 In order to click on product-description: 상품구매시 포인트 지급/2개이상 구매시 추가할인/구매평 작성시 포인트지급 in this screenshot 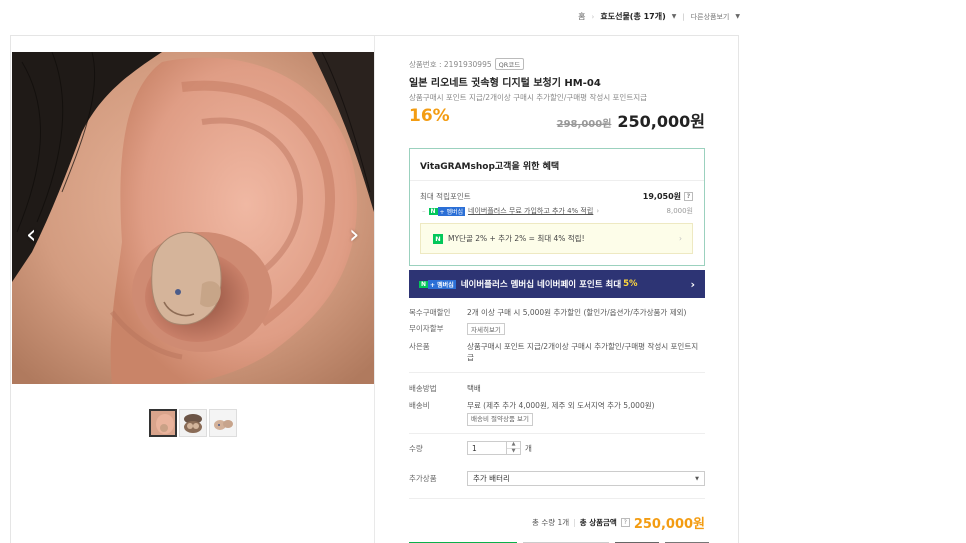, I will do `click(528, 97)`.